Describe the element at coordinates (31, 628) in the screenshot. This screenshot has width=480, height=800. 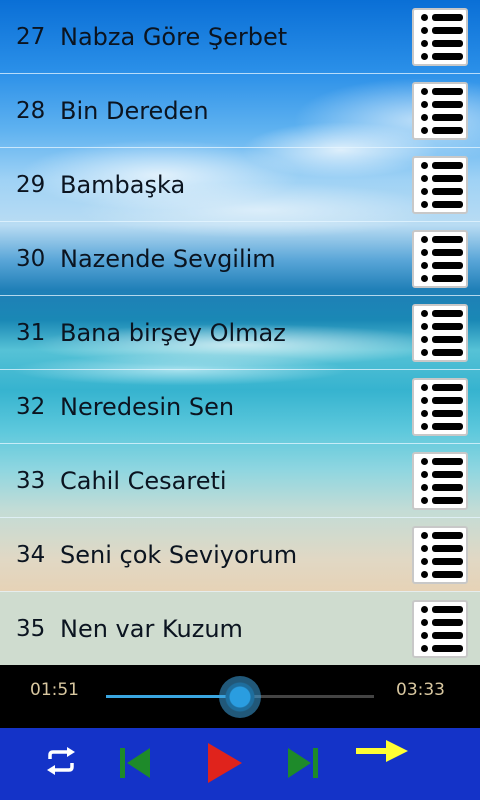
I see `track-number: 35` at that location.